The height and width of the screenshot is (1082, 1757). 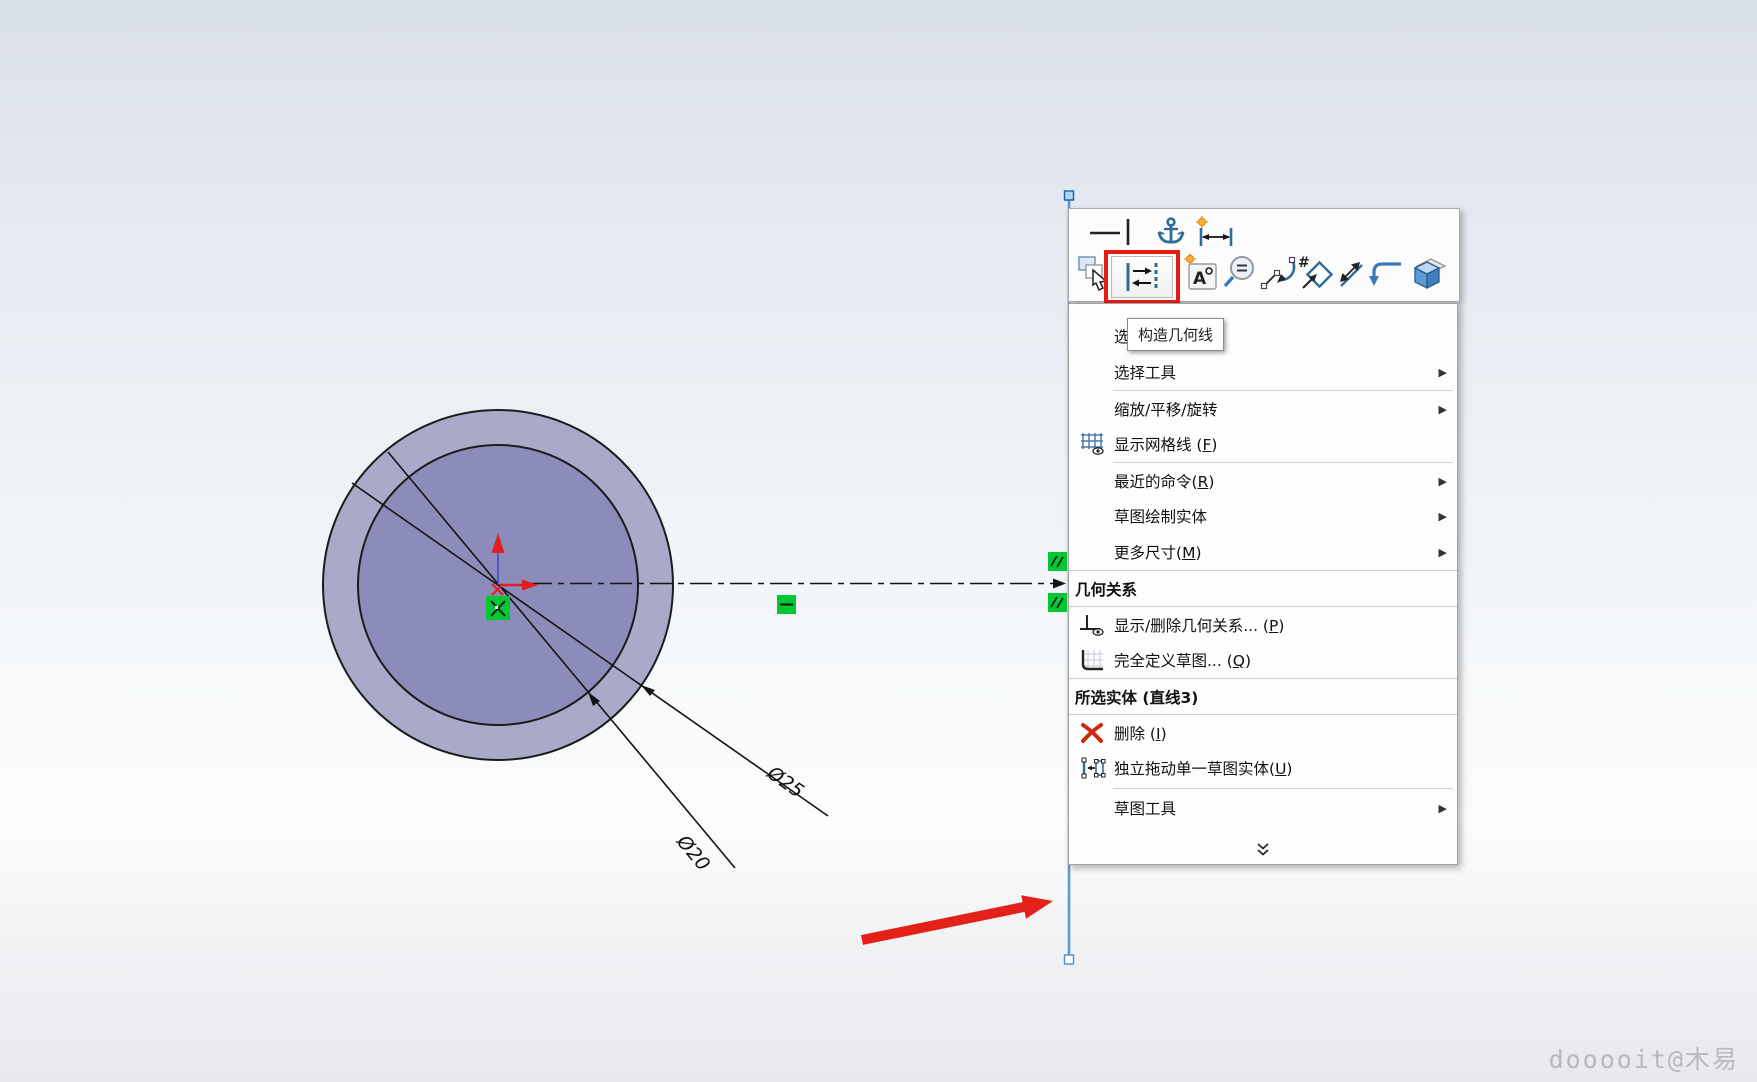 I want to click on svg-text: A, so click(x=1200, y=279).